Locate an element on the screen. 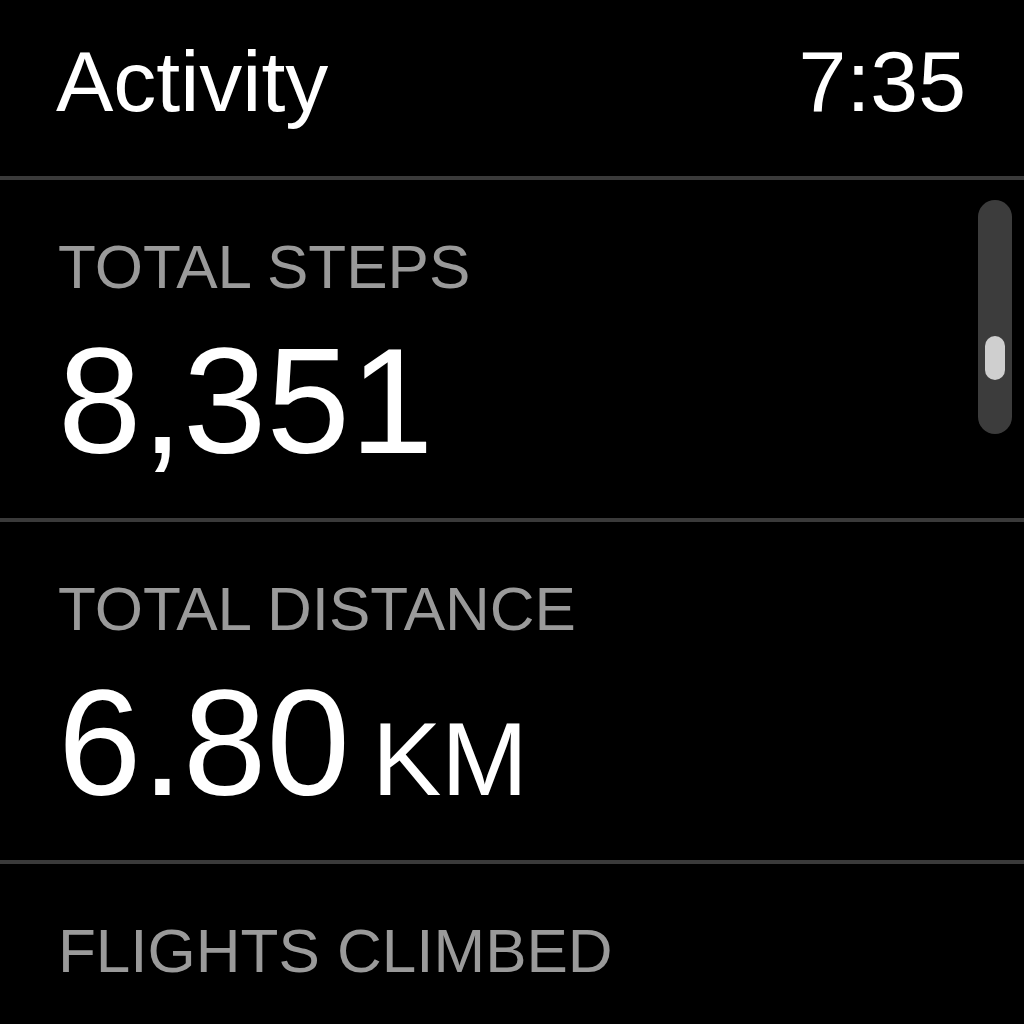 The image size is (1024, 1024). metric-label: TOTAL STEPS is located at coordinates (265, 267).